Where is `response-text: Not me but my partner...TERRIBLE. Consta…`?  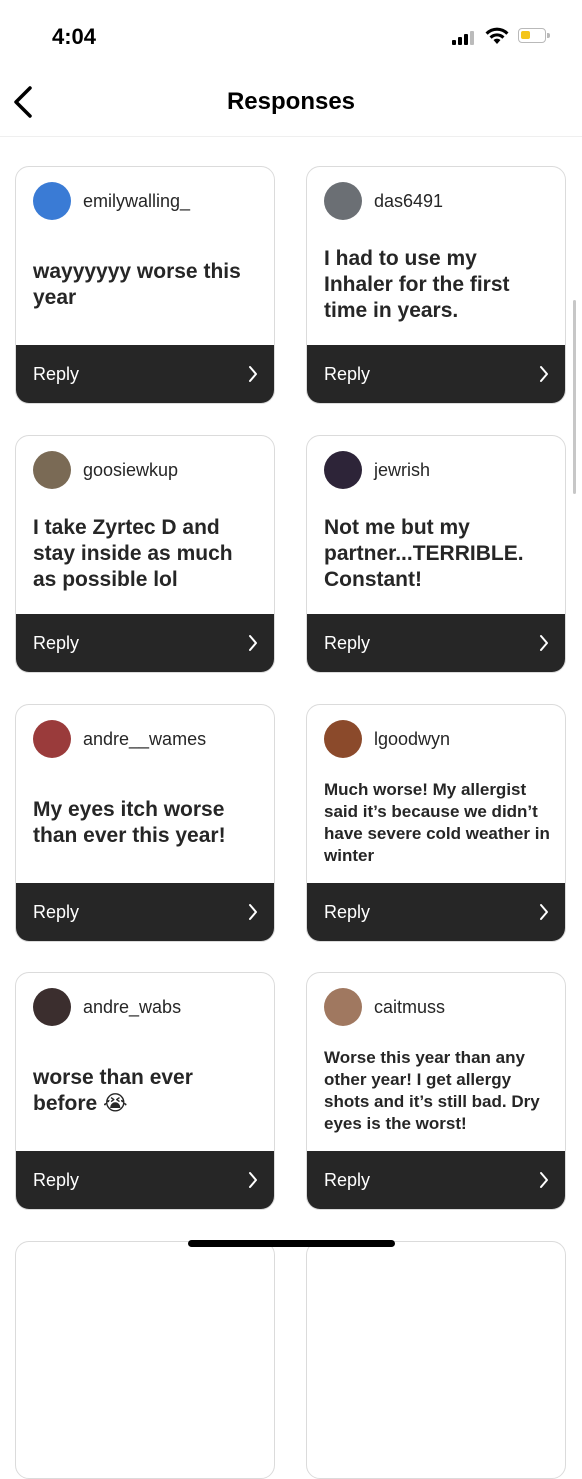
response-text: Not me but my partner...TERRIBLE. Consta… is located at coordinates (424, 553).